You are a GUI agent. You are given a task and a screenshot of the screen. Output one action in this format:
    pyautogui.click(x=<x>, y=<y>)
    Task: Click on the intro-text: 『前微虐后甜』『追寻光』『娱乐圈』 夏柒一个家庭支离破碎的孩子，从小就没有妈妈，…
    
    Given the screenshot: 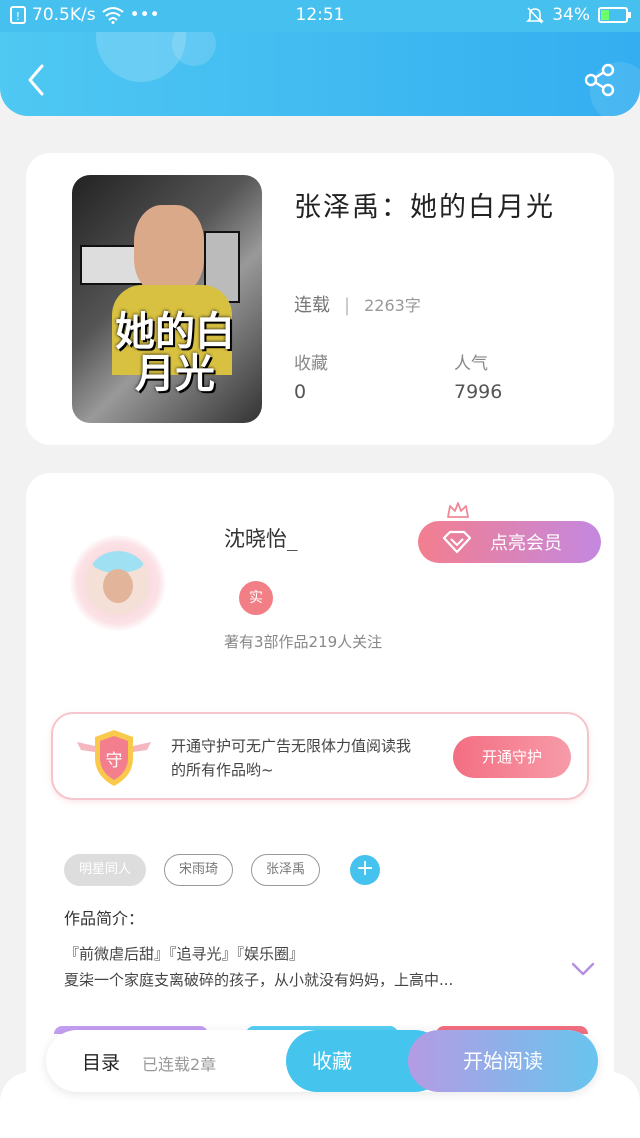 What is the action you would take?
    pyautogui.click(x=314, y=967)
    